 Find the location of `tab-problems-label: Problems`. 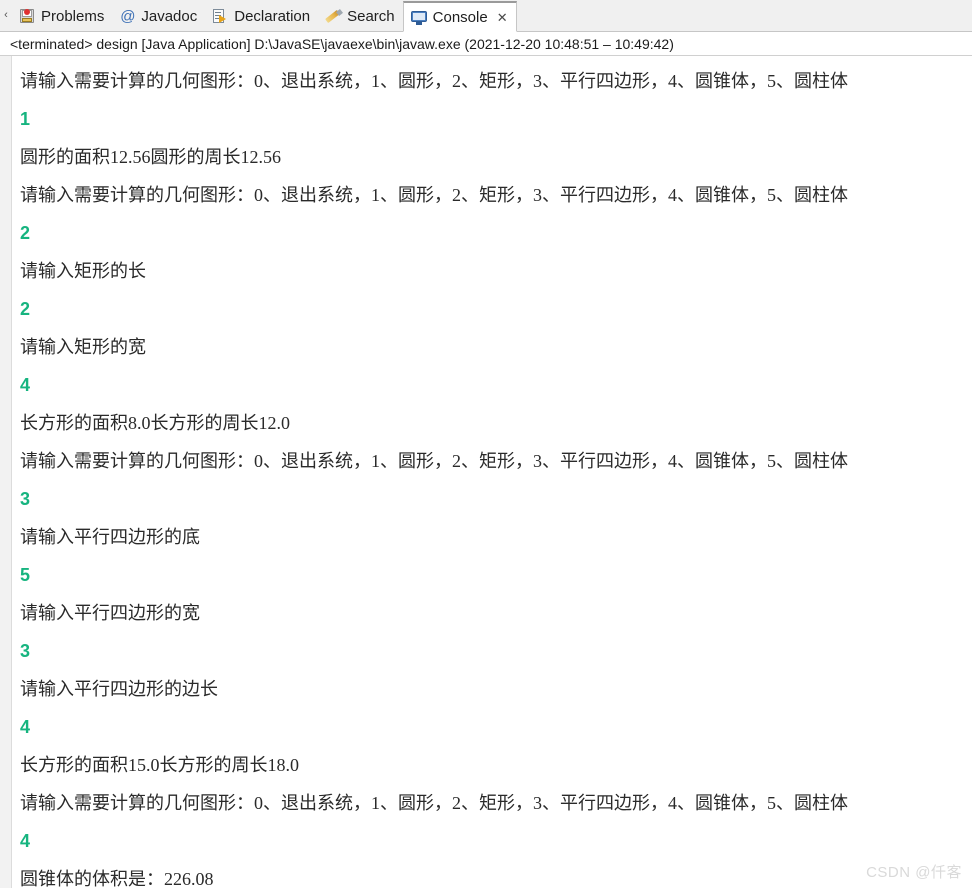

tab-problems-label: Problems is located at coordinates (73, 16).